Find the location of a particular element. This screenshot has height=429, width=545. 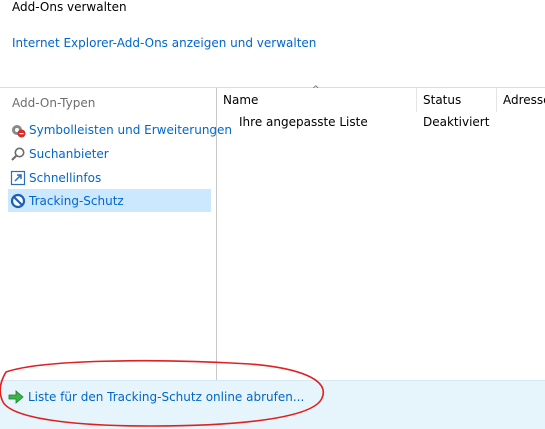

row-status-cell: Deaktiviert is located at coordinates (456, 122).